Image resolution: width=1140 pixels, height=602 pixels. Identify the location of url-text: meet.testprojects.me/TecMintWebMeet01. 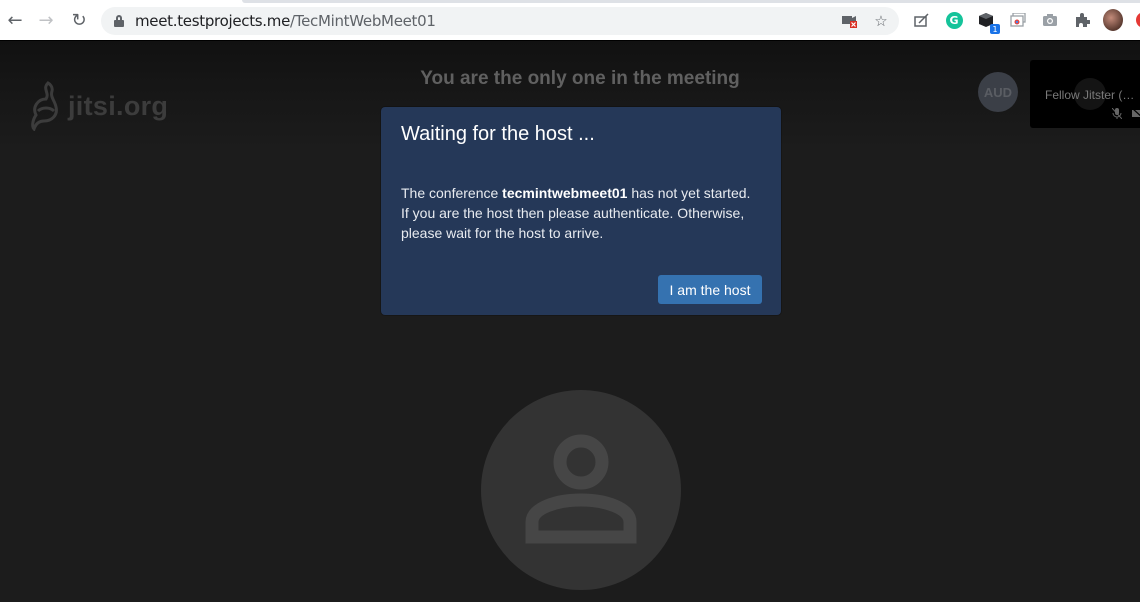
(285, 21).